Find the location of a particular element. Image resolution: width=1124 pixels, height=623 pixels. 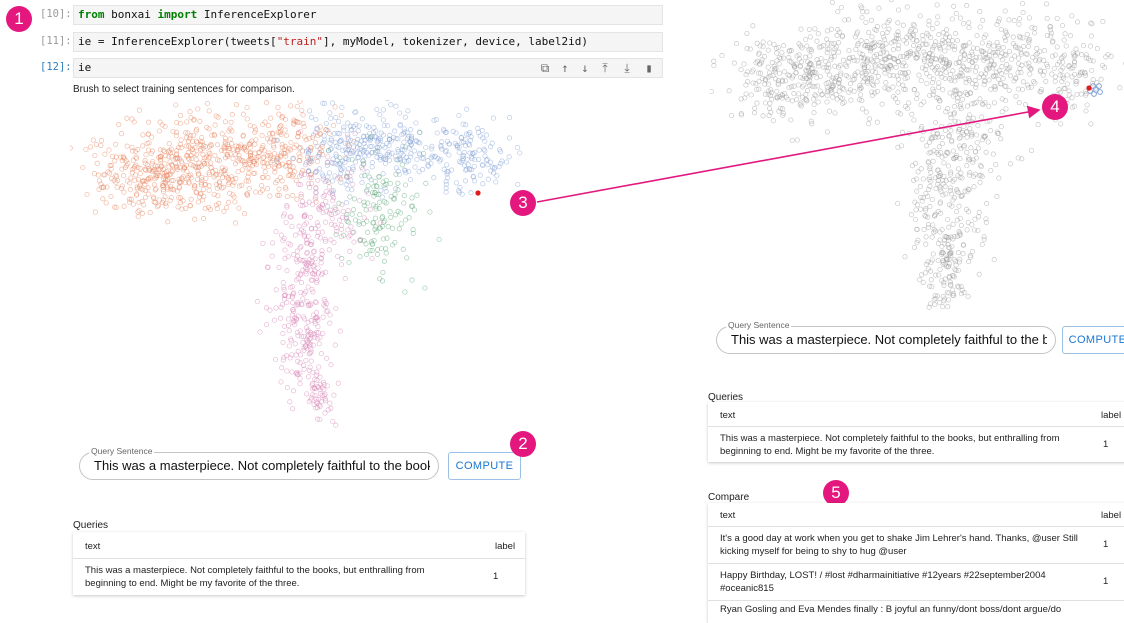

arrow-up-icon: ↑ is located at coordinates (565, 68).